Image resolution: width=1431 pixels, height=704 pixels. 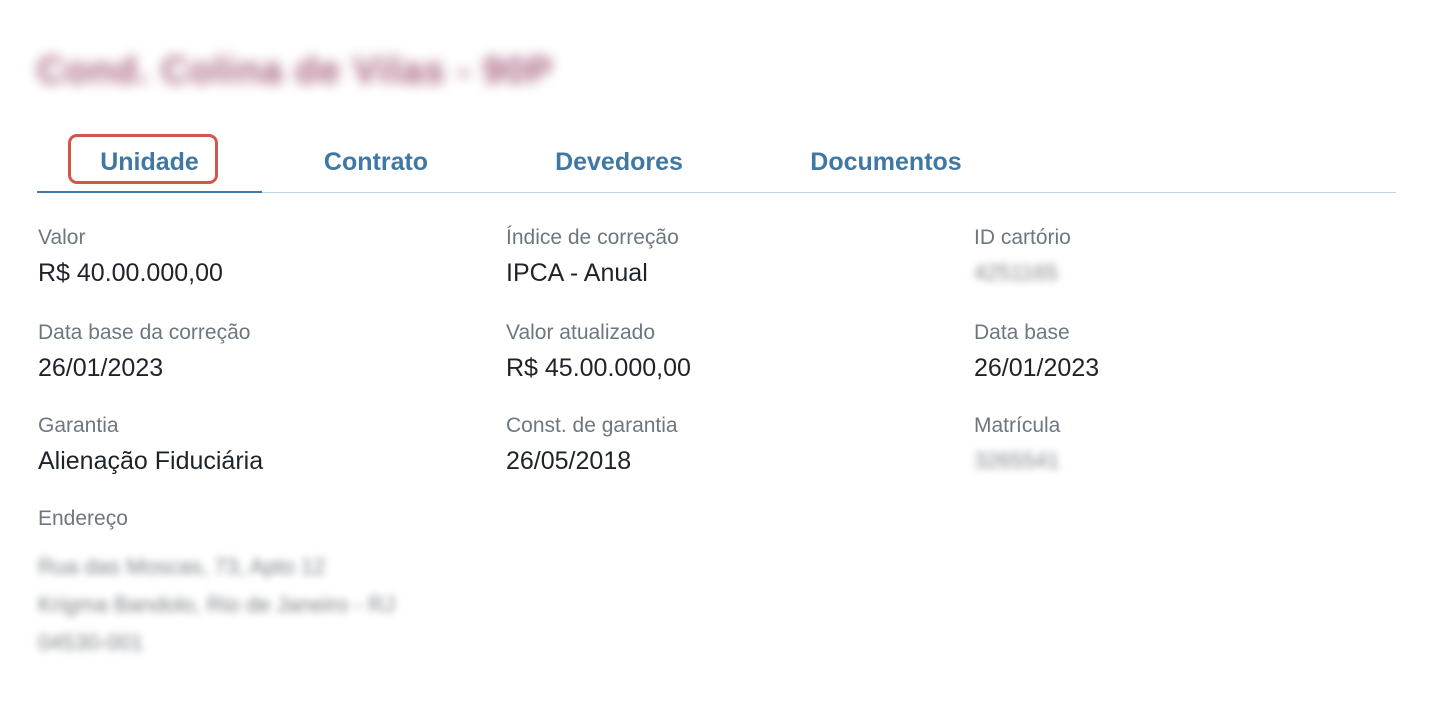 I want to click on address-line: Rua das Moscas, 73, Apto 12, so click(x=182, y=566).